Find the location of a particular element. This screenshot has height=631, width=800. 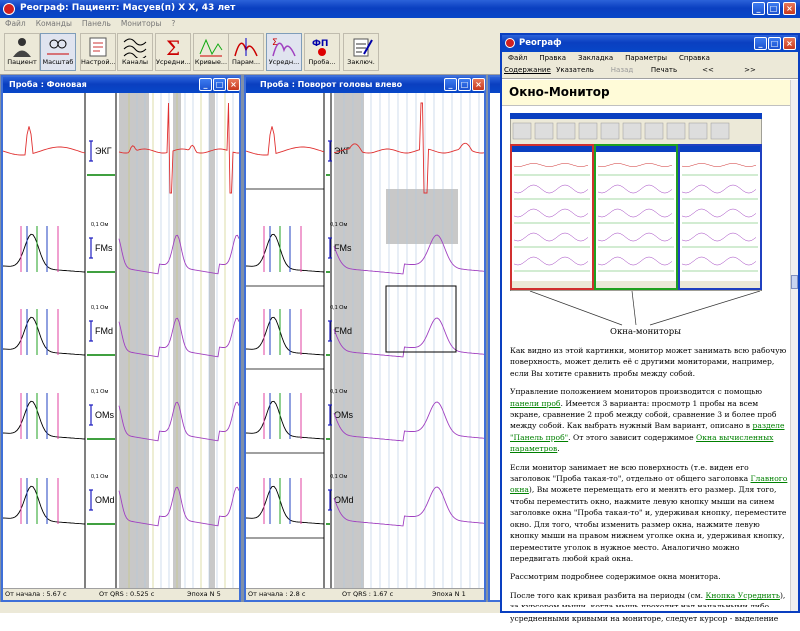

fp-icon: ФП is located at coordinates (322, 47).